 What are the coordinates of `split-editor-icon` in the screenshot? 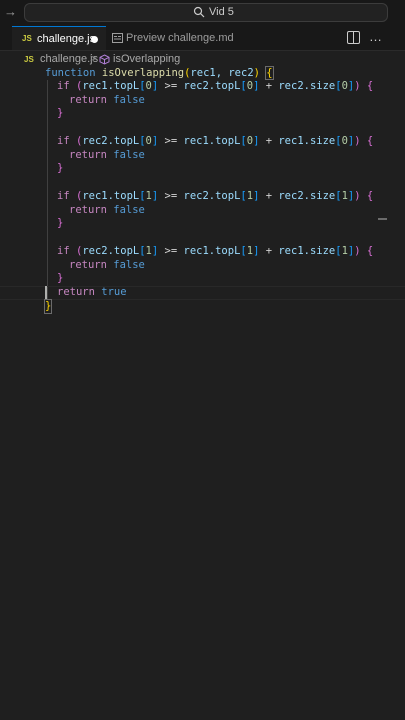 It's located at (353, 37).